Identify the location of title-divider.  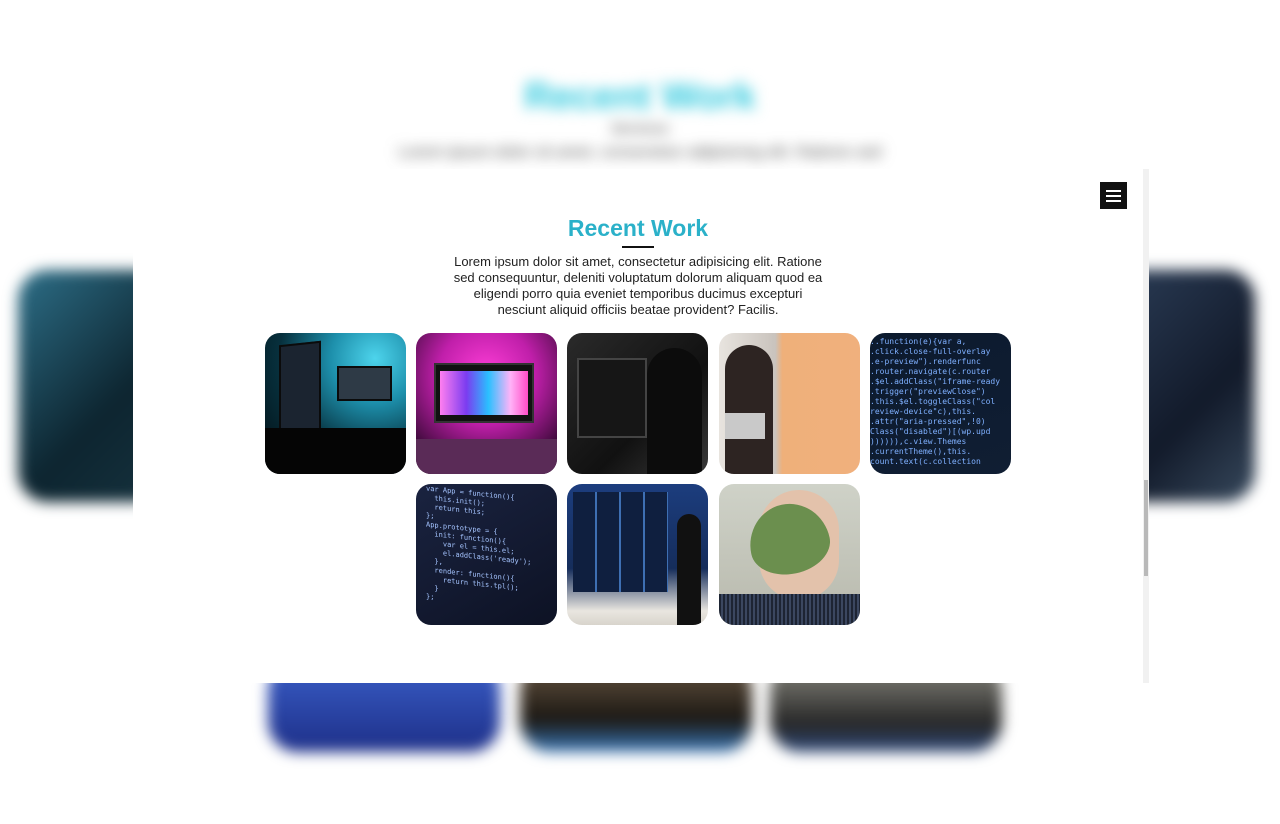
(638, 247).